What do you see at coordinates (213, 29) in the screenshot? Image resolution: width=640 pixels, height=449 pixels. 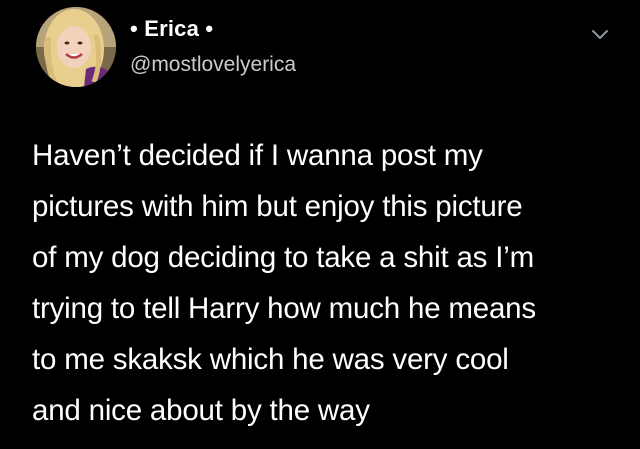 I see `display-name: • Erica •` at bounding box center [213, 29].